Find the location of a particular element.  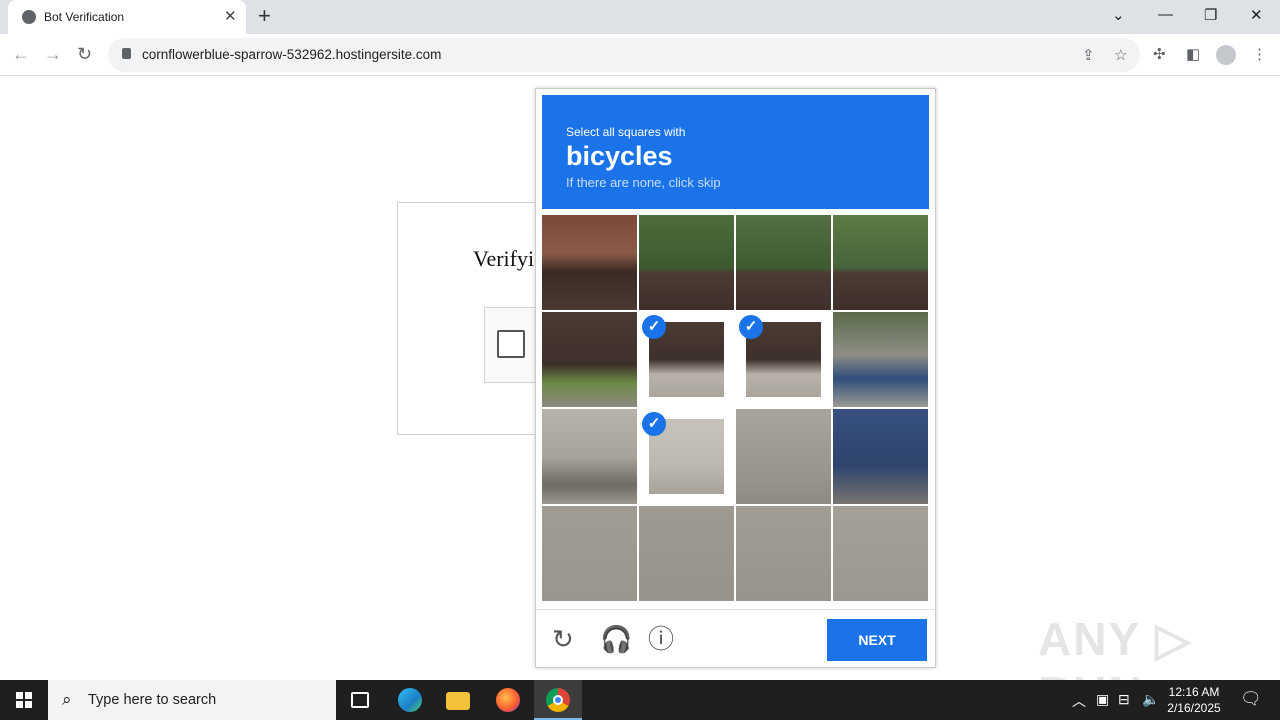

taskbar-search: ⌕ Type here to search is located at coordinates (192, 700).